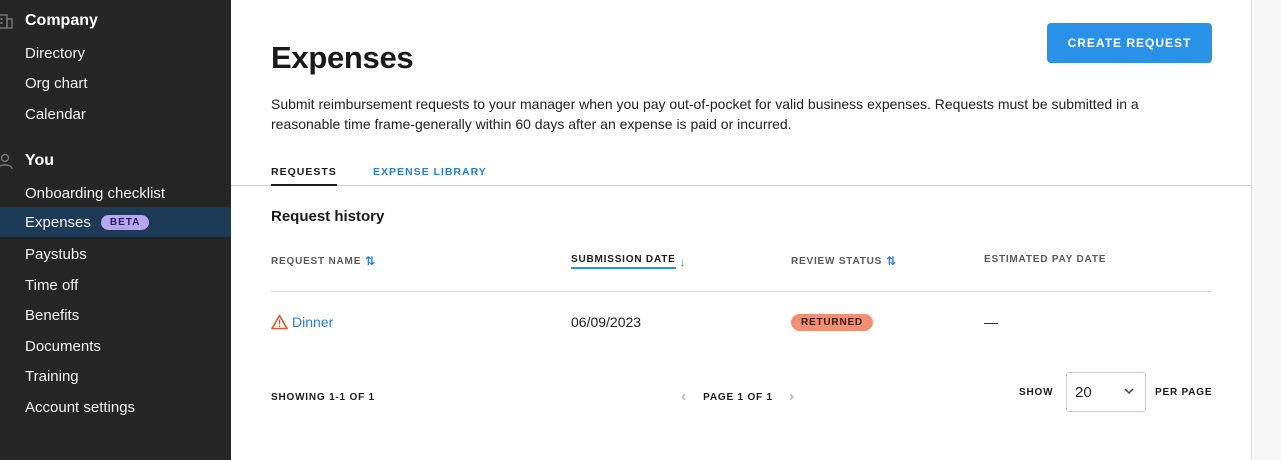 Image resolution: width=1281 pixels, height=460 pixels. What do you see at coordinates (342, 57) in the screenshot?
I see `page-title: Expenses` at bounding box center [342, 57].